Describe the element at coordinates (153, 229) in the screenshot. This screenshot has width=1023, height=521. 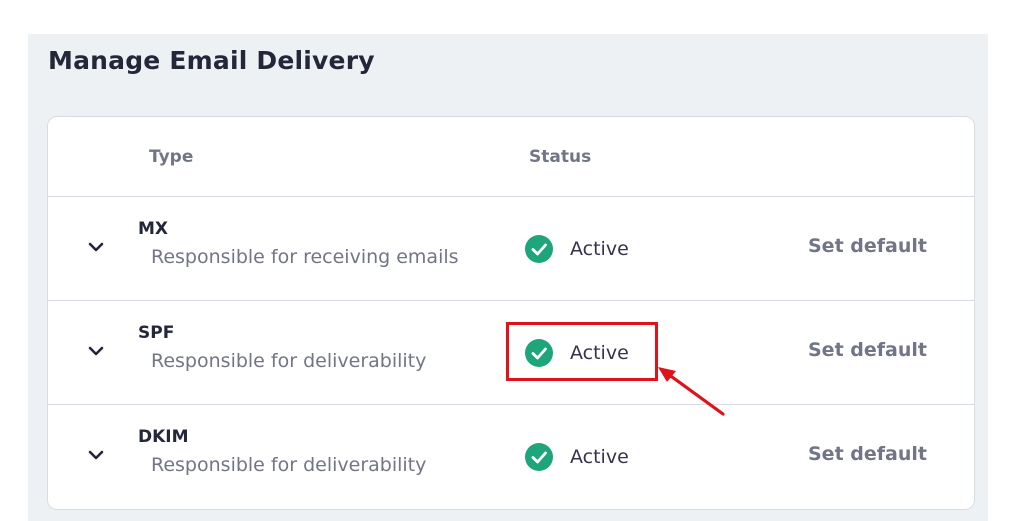
I see `record-type-name: MX` at that location.